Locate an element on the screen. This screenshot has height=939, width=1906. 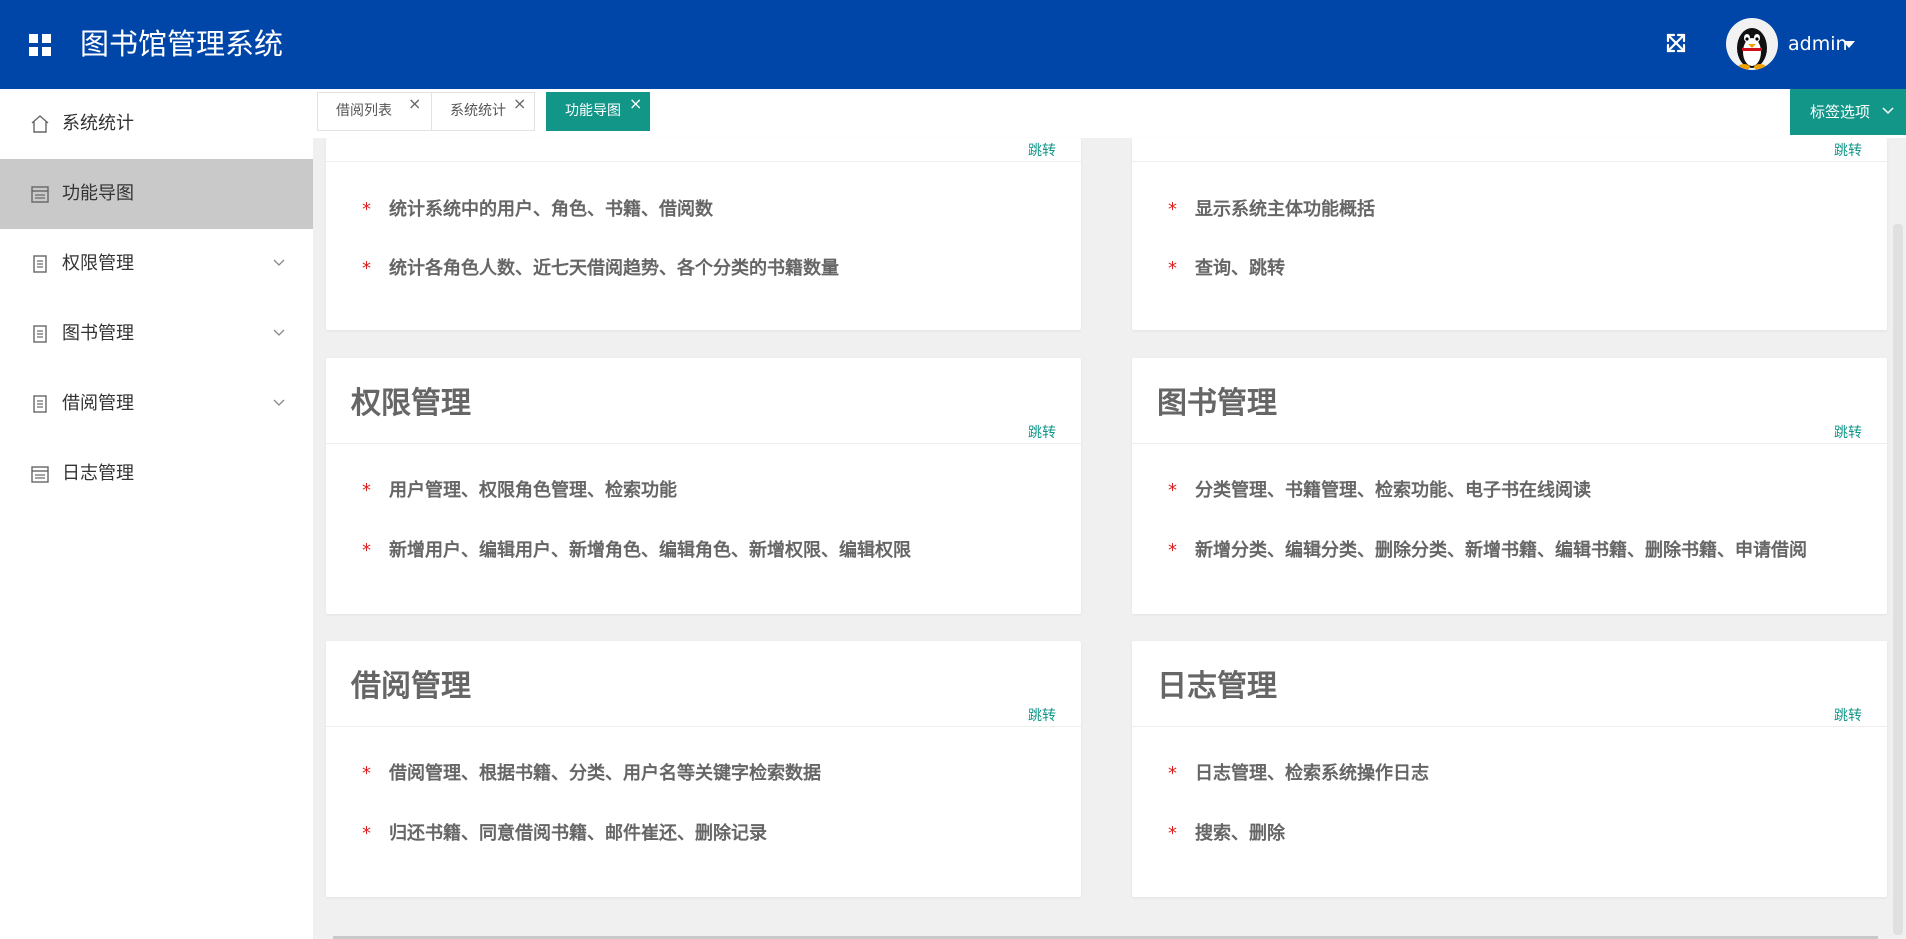
tab-system-stats: 系统统计 × is located at coordinates (483, 111).